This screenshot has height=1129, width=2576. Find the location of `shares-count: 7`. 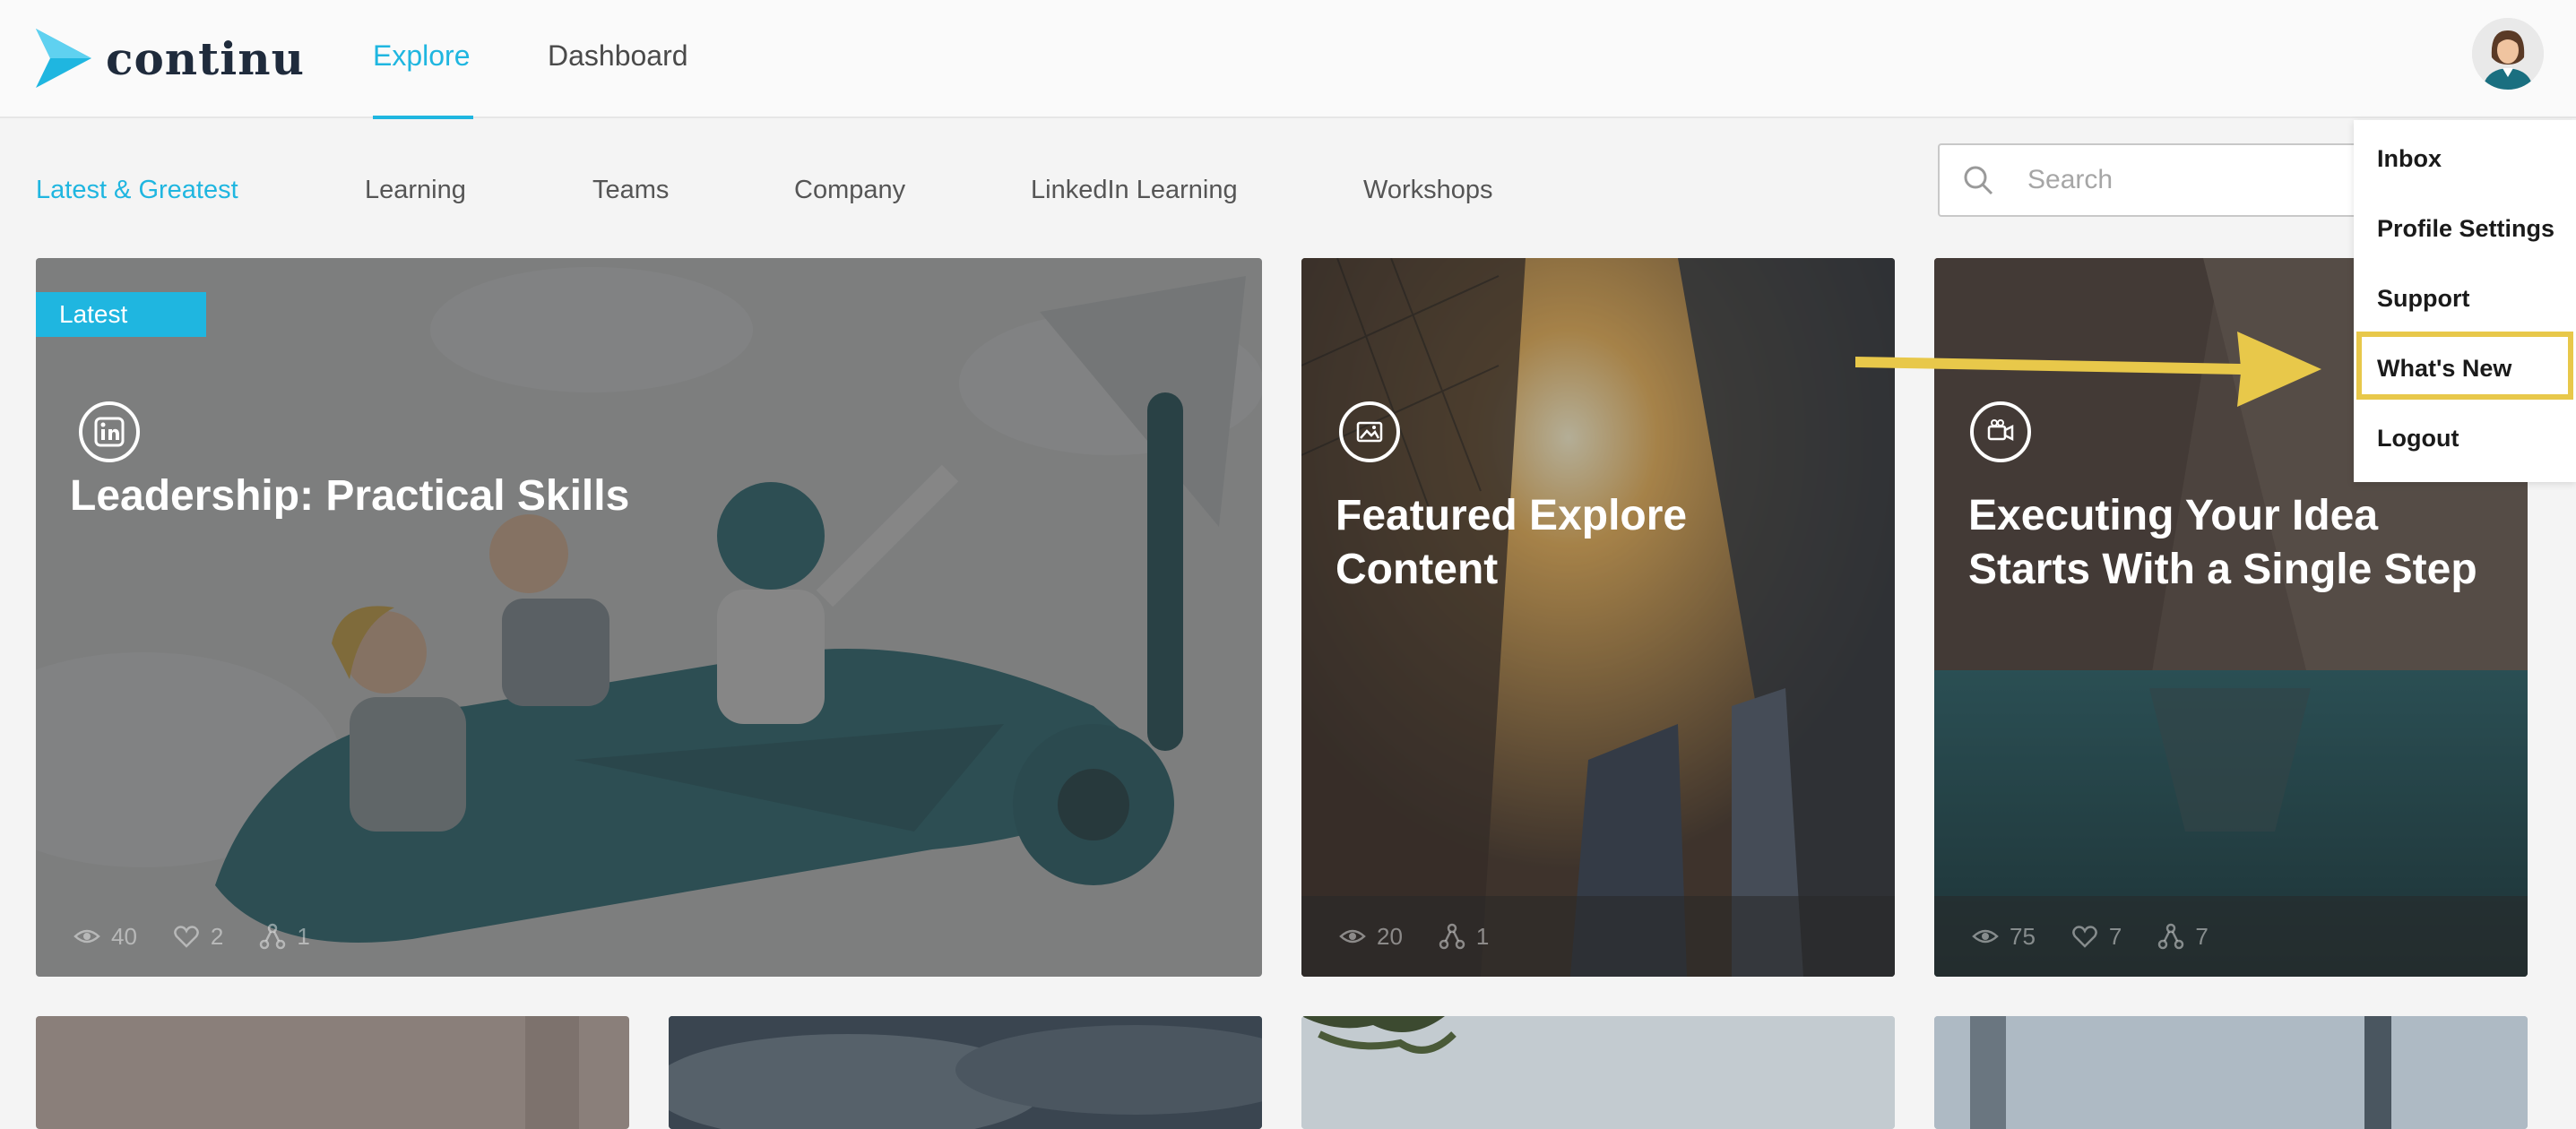

shares-count: 7 is located at coordinates (2202, 936).